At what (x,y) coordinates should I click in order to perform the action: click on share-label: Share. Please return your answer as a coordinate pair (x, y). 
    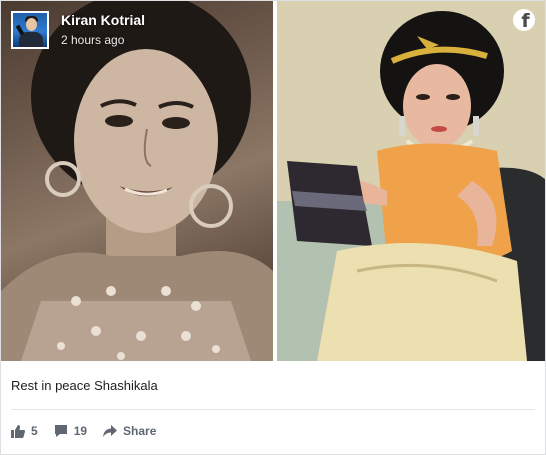
    Looking at the image, I should click on (140, 431).